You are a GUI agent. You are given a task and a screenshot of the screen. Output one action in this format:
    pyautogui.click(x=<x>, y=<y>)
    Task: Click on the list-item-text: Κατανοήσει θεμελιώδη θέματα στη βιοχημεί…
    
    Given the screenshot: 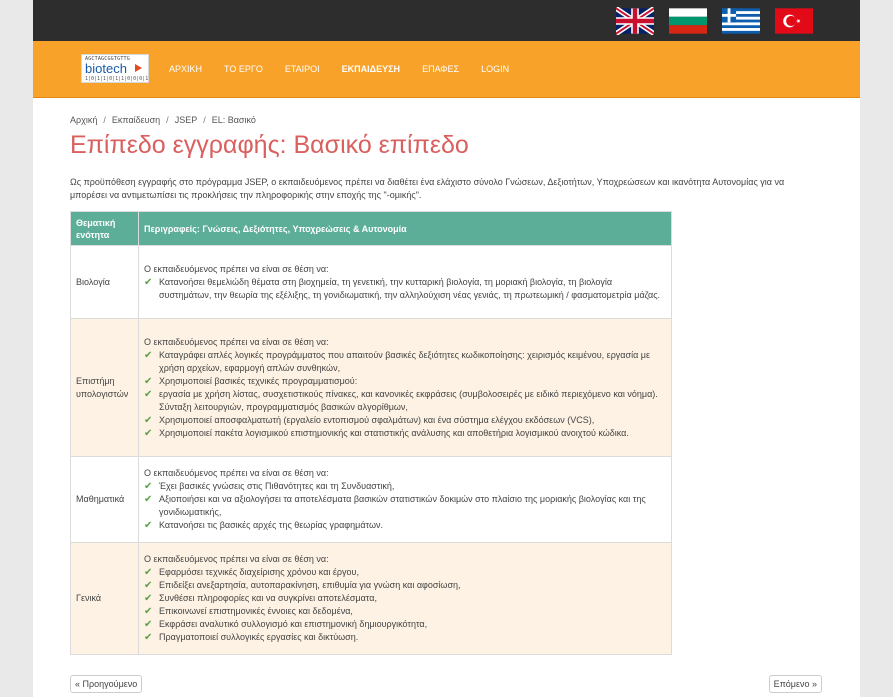 What is the action you would take?
    pyautogui.click(x=410, y=288)
    